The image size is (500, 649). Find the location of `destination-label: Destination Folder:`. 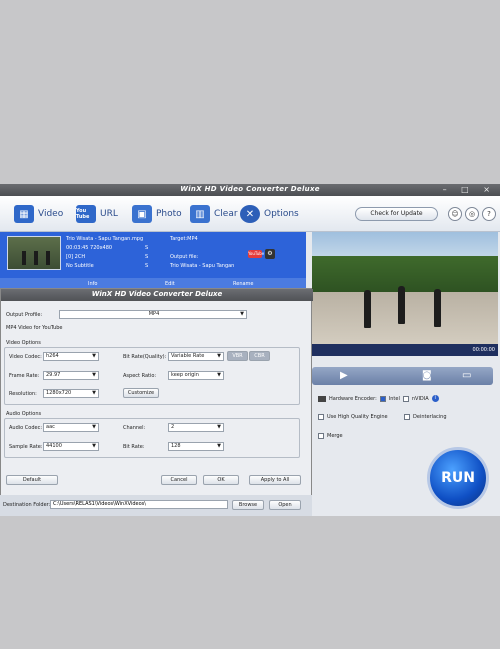

destination-label: Destination Folder: is located at coordinates (27, 505).